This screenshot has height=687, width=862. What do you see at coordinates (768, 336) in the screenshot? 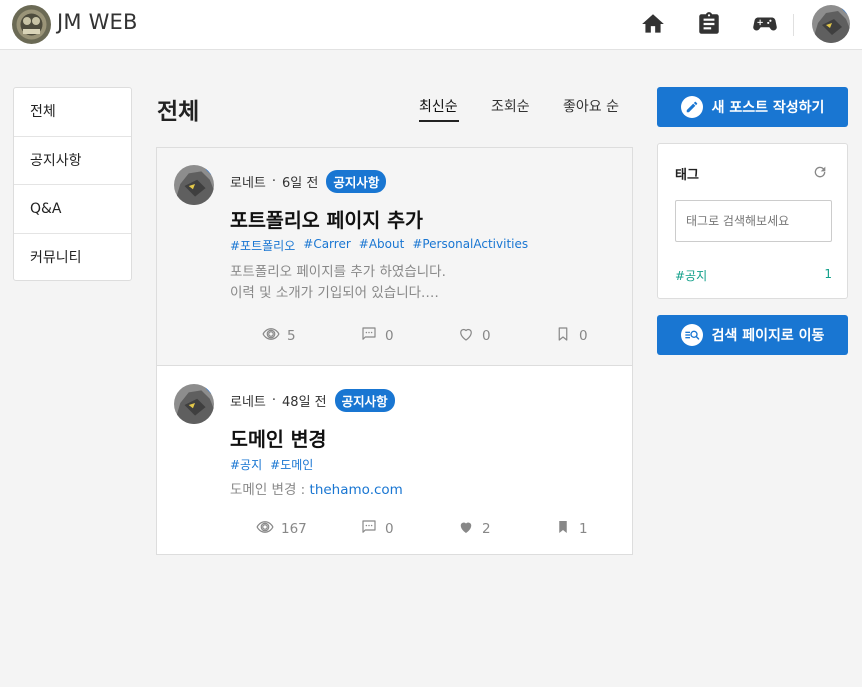
I see `search-page-label: 검색 페이지로 이동` at bounding box center [768, 336].